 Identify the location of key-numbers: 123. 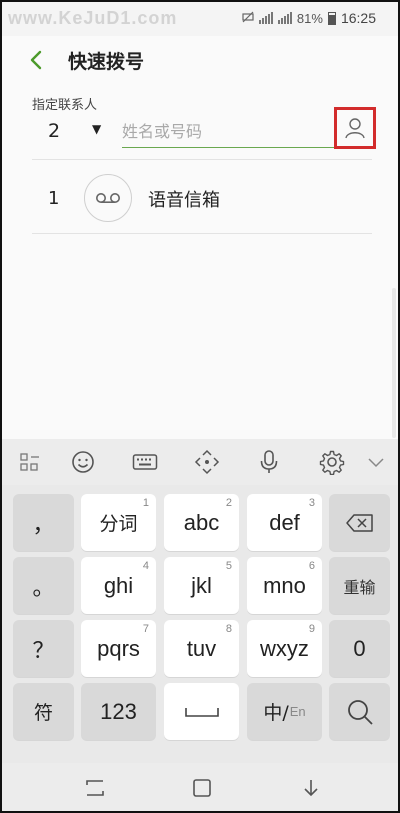
(118, 711).